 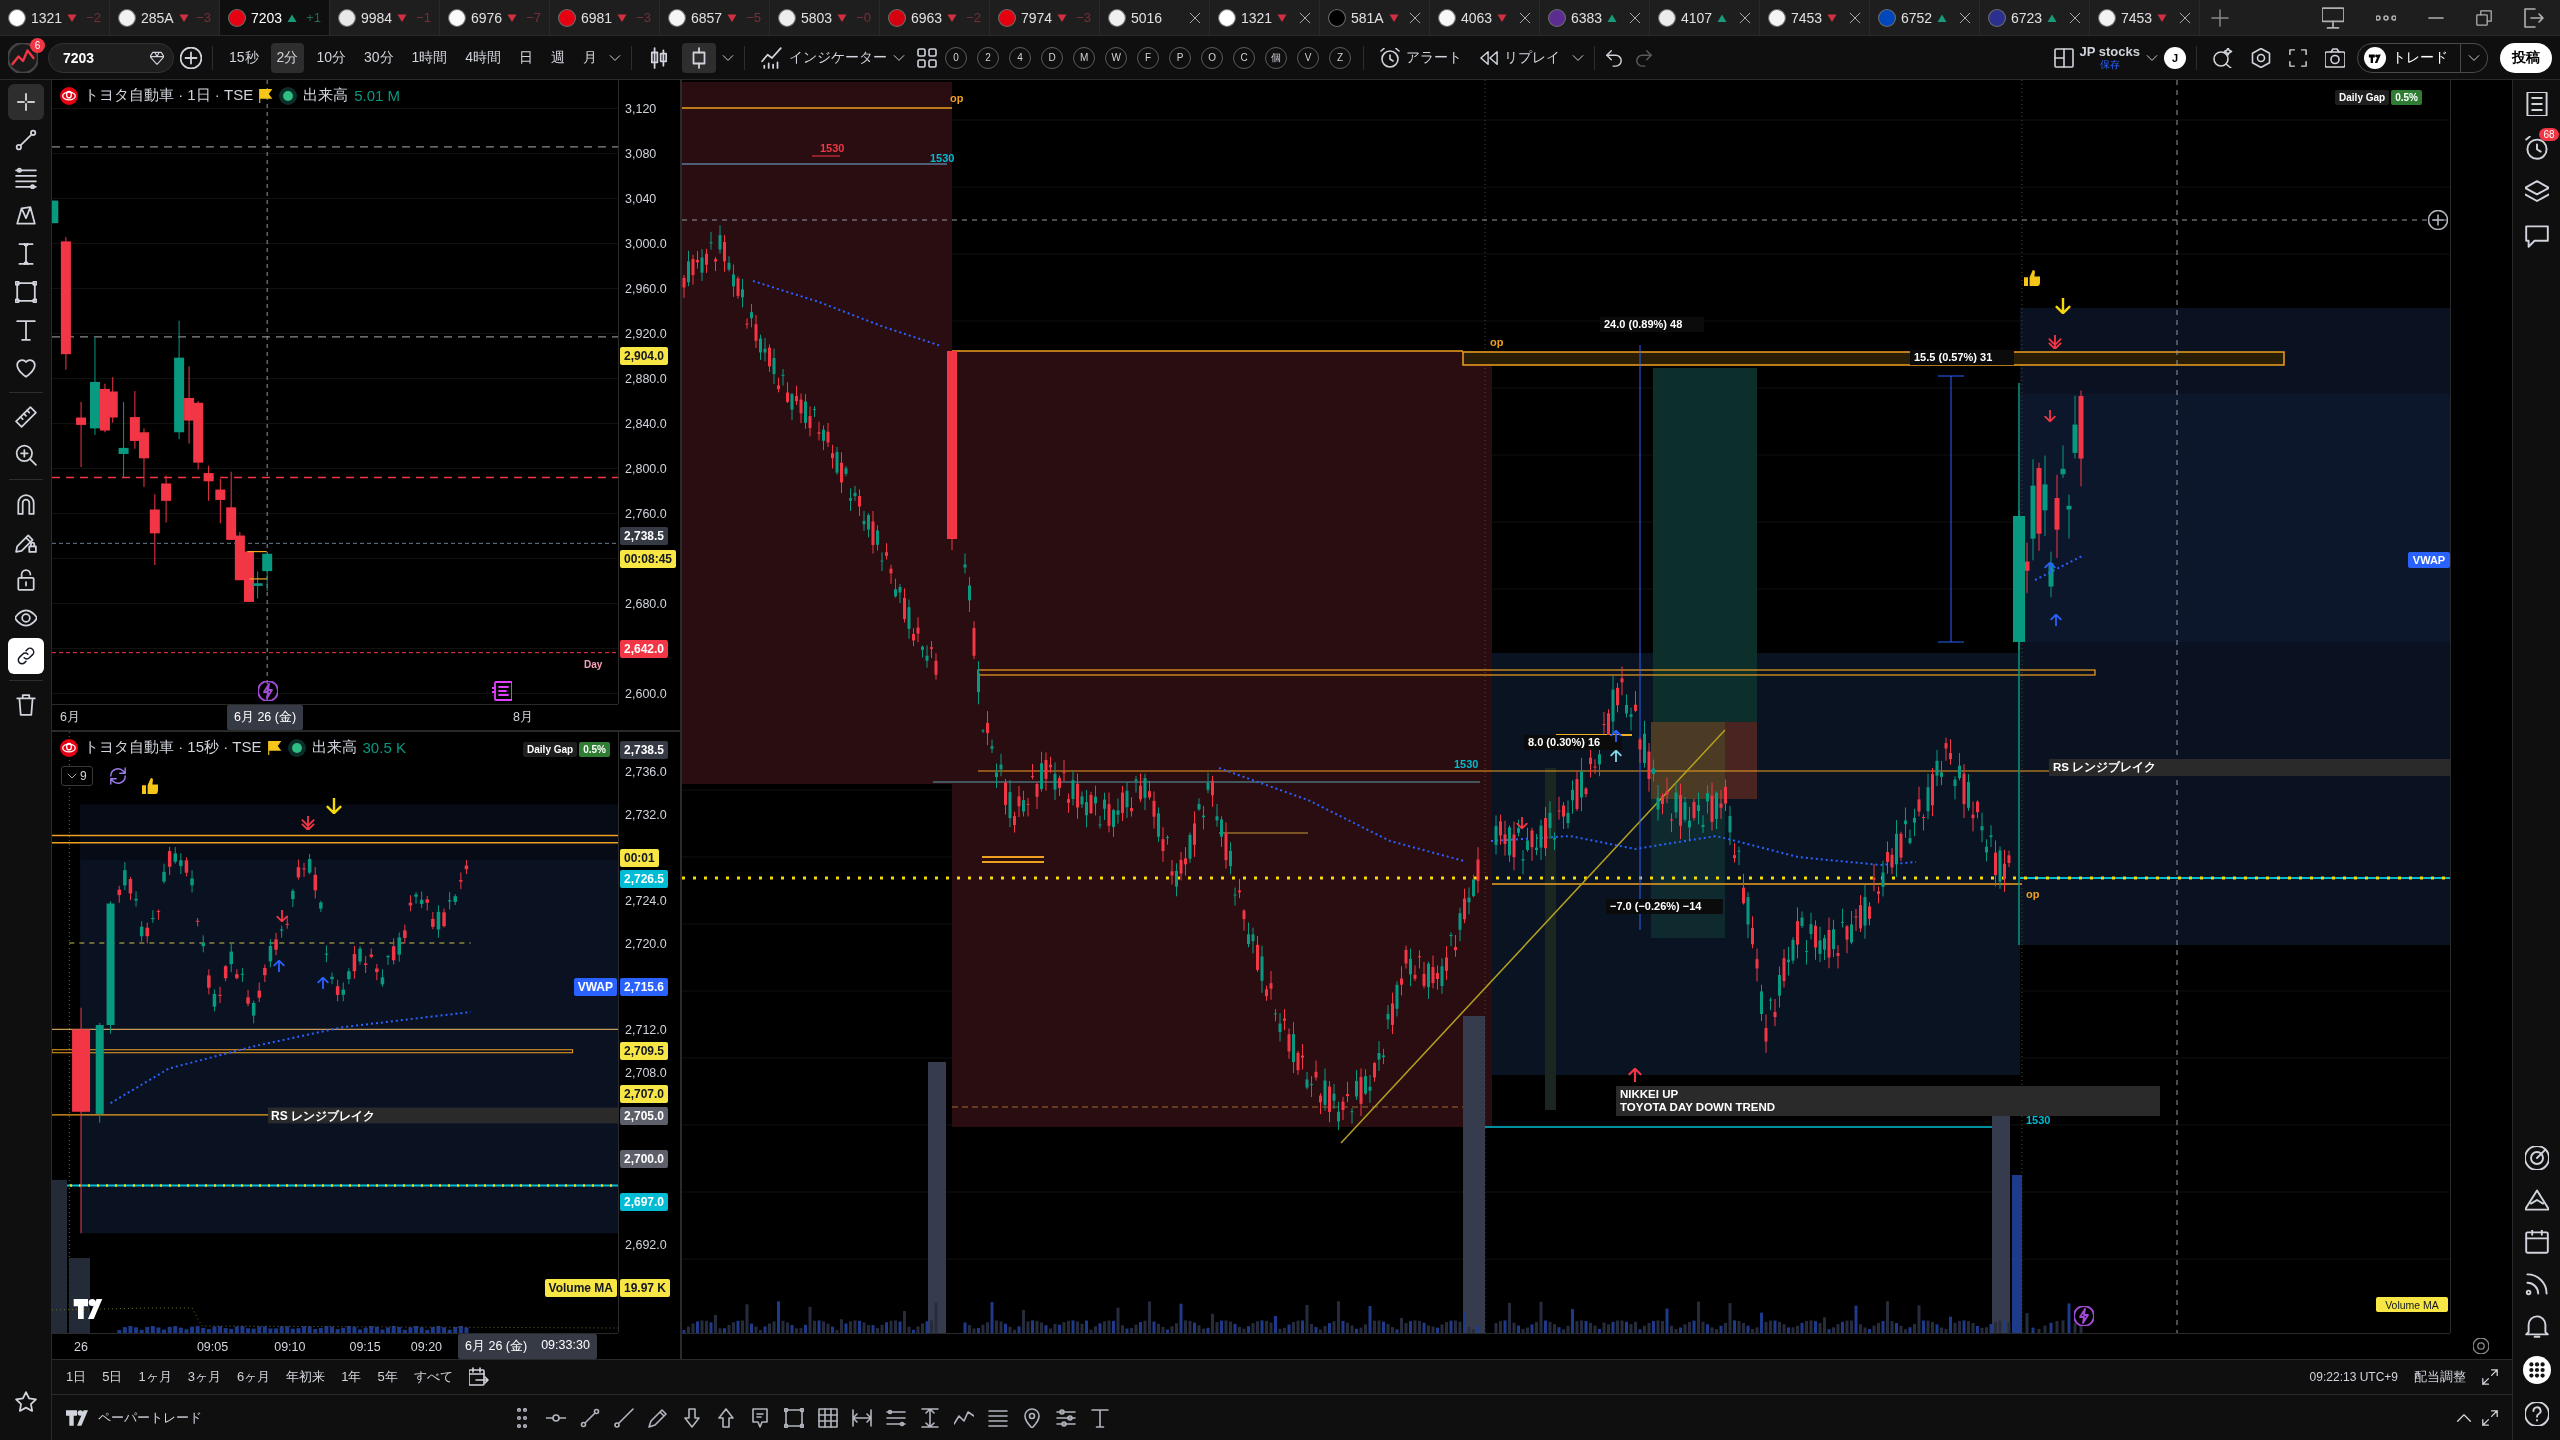 What do you see at coordinates (25, 102) in the screenshot?
I see `crosshair-icon` at bounding box center [25, 102].